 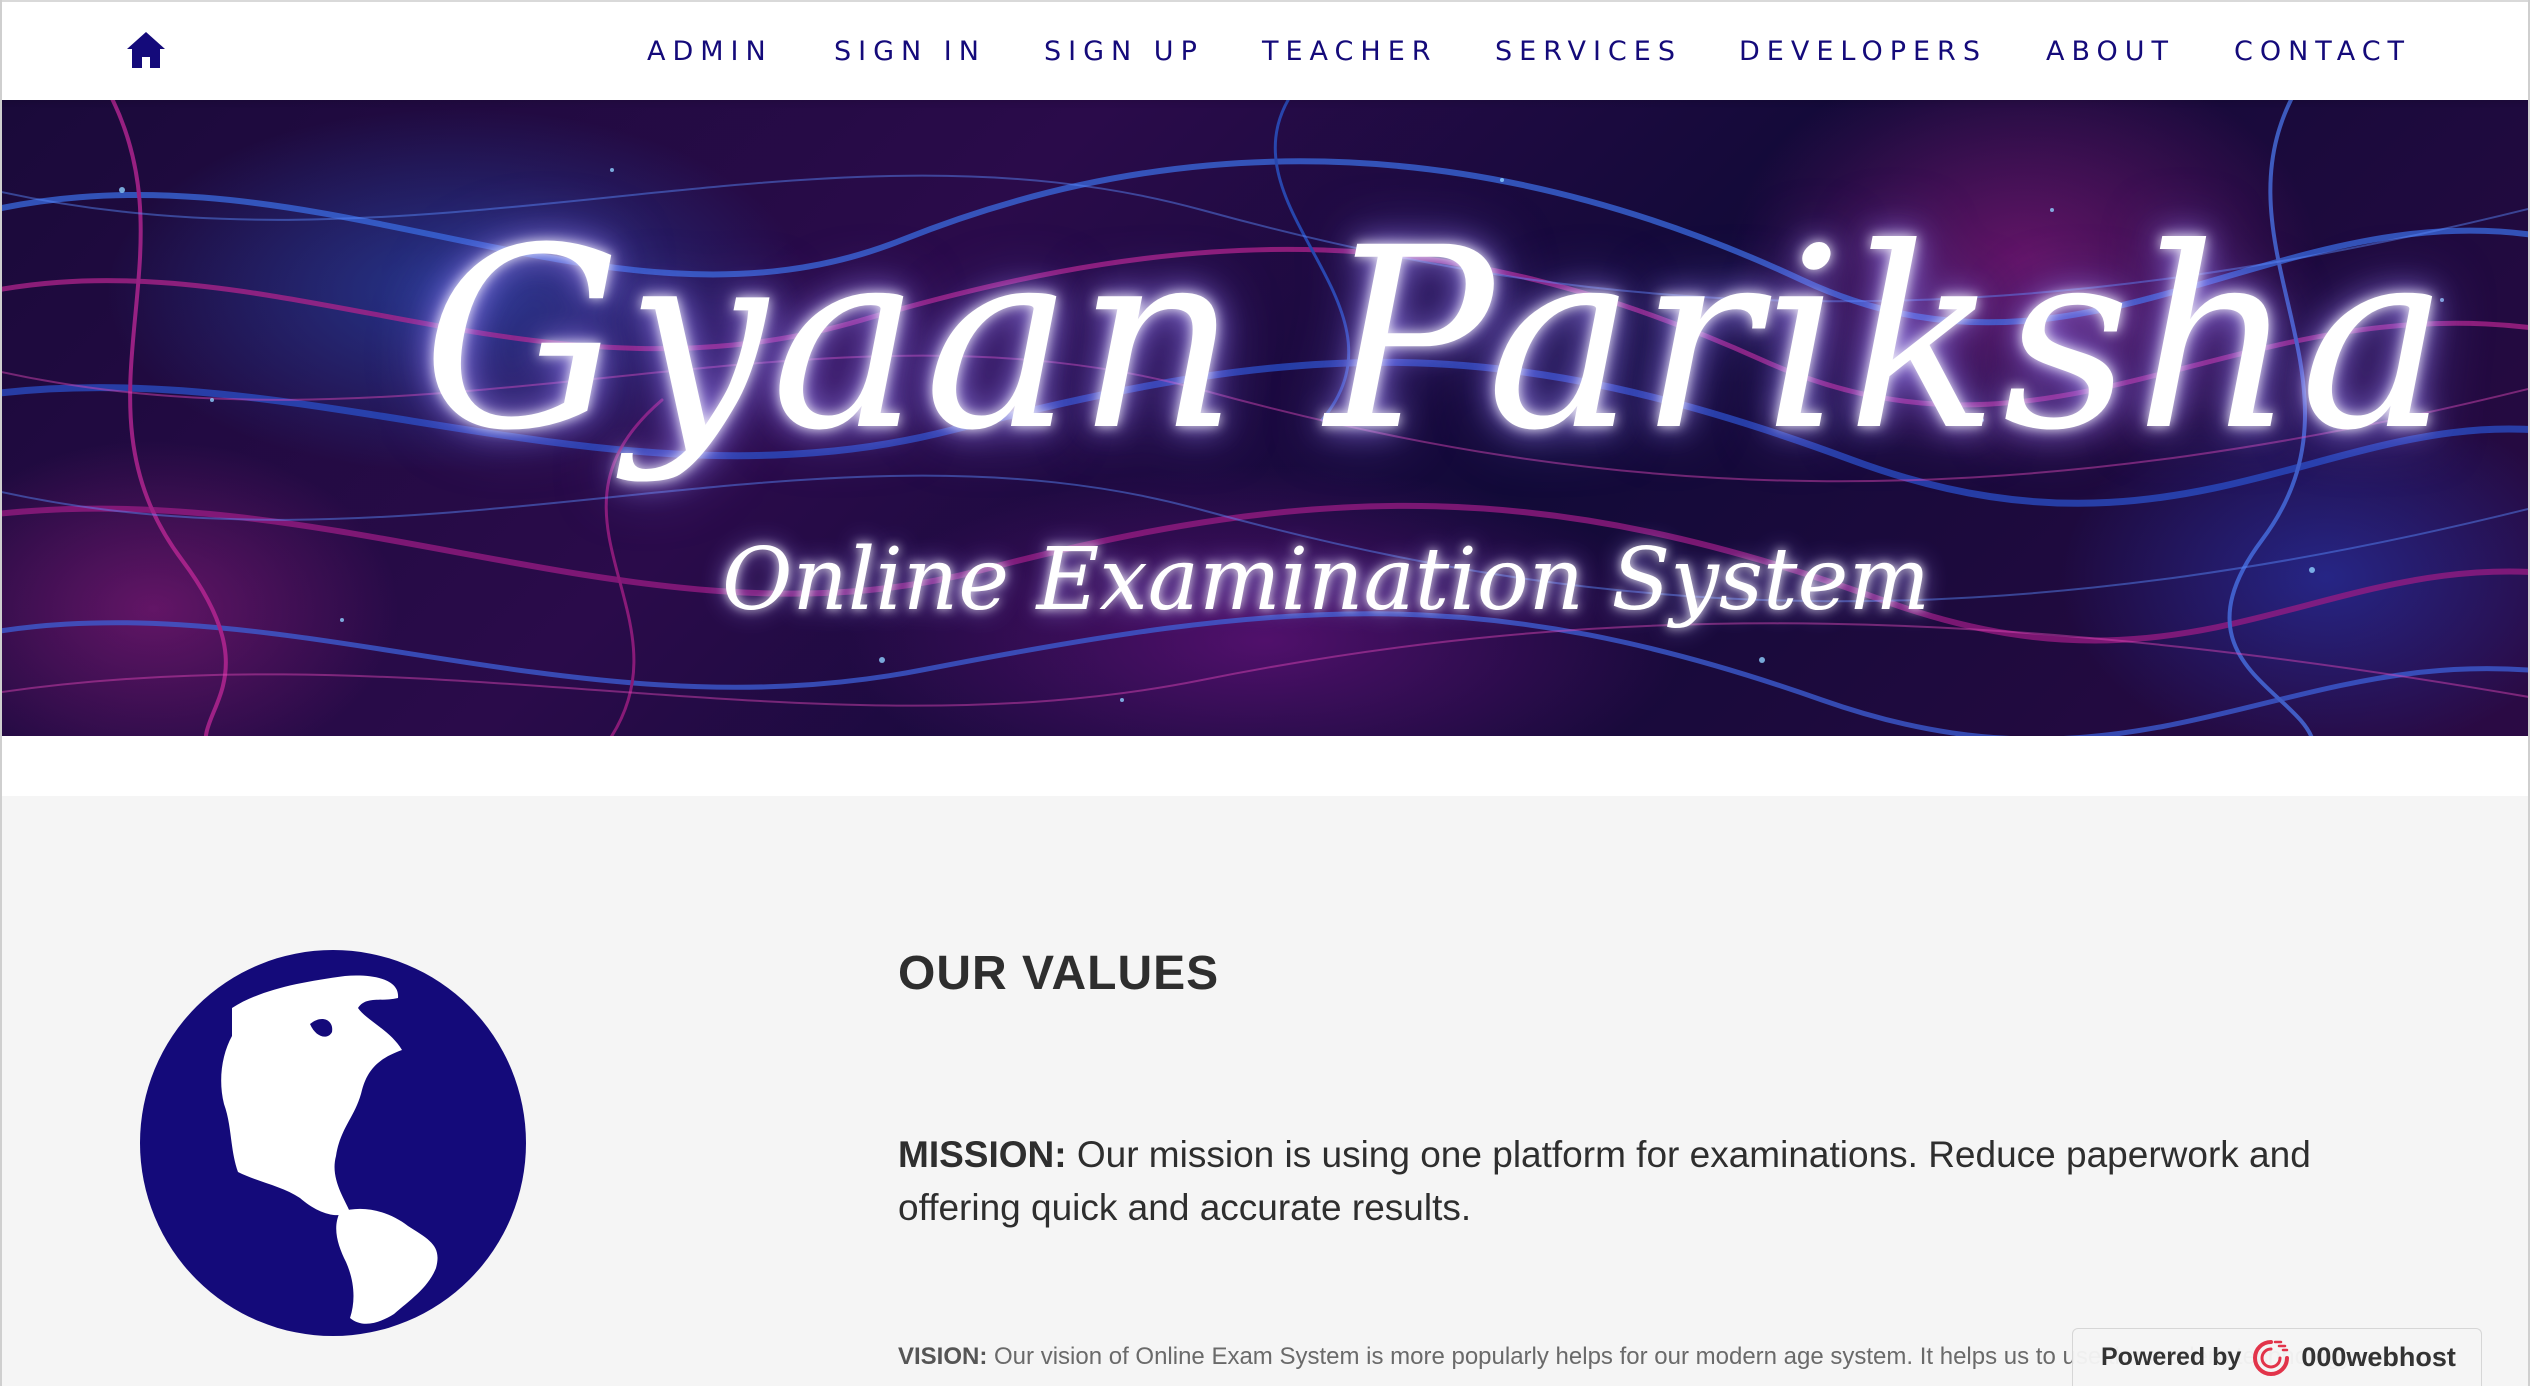 I want to click on nav-teacher: TEACHER, so click(x=1350, y=52).